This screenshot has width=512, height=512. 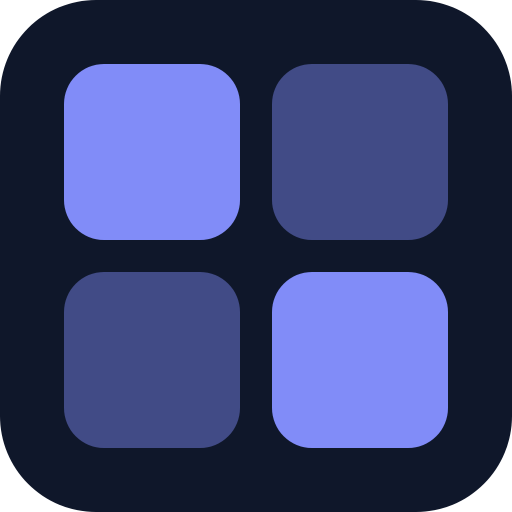 What do you see at coordinates (152, 360) in the screenshot?
I see `tile-bottom-left-icon` at bounding box center [152, 360].